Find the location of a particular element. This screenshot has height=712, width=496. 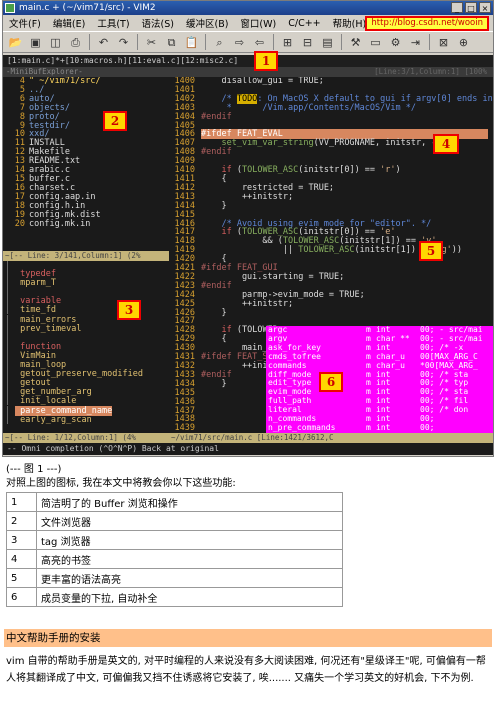

completion-field-d: *00[MAX_ARG_ is located at coordinates (449, 365).